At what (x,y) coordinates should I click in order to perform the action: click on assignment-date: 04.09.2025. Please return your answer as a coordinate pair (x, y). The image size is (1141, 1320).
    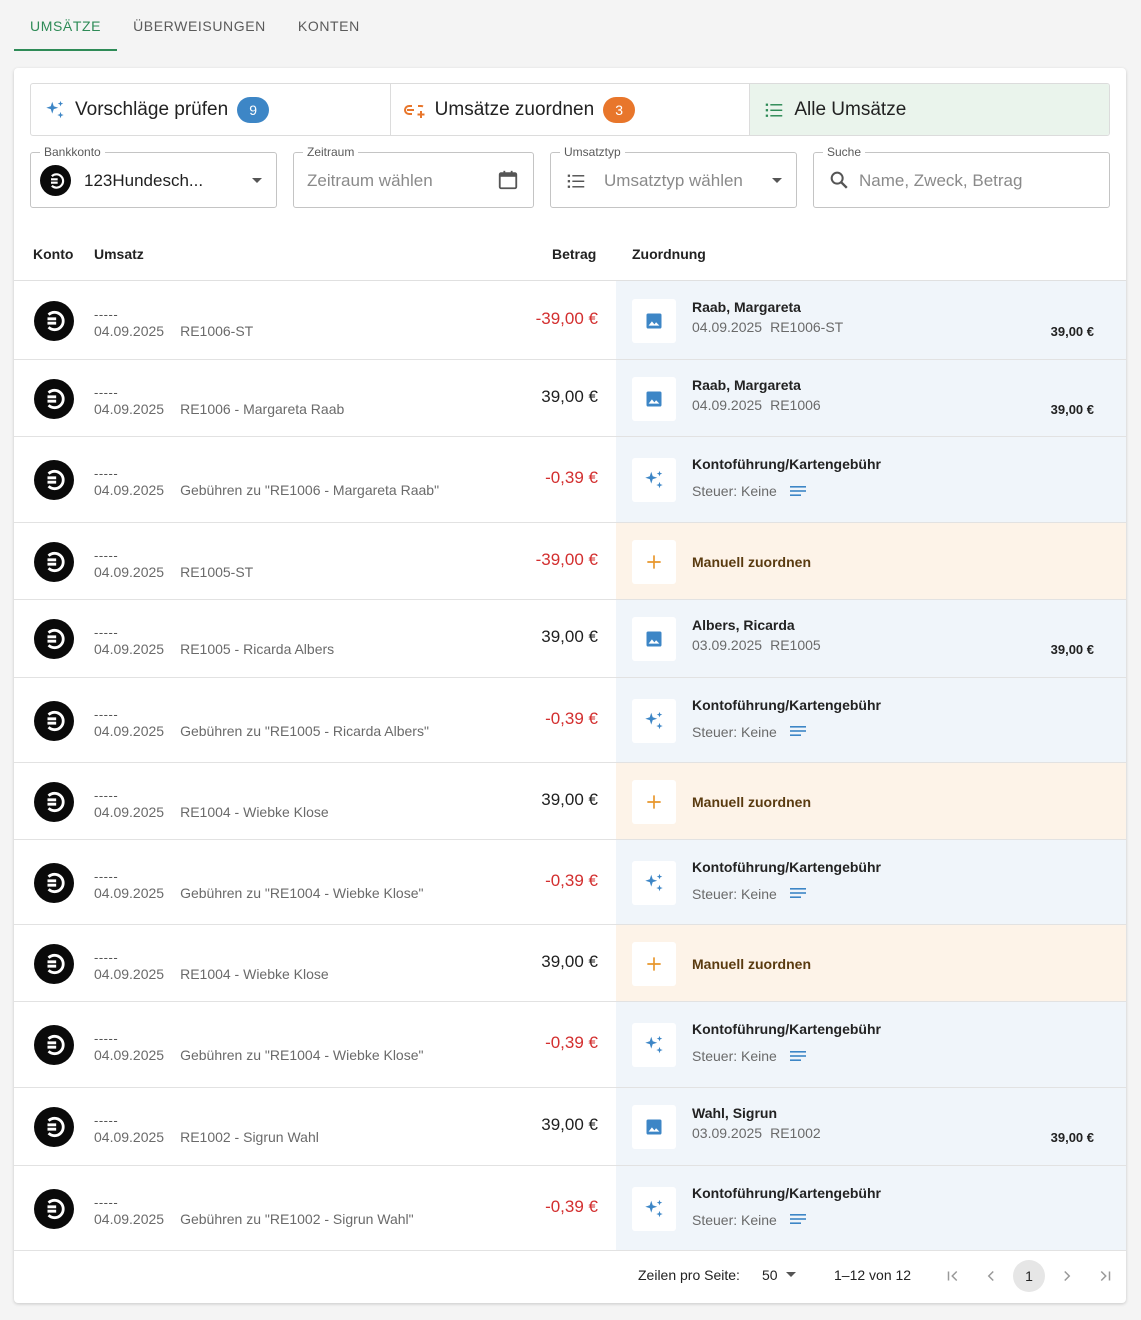
    Looking at the image, I should click on (727, 326).